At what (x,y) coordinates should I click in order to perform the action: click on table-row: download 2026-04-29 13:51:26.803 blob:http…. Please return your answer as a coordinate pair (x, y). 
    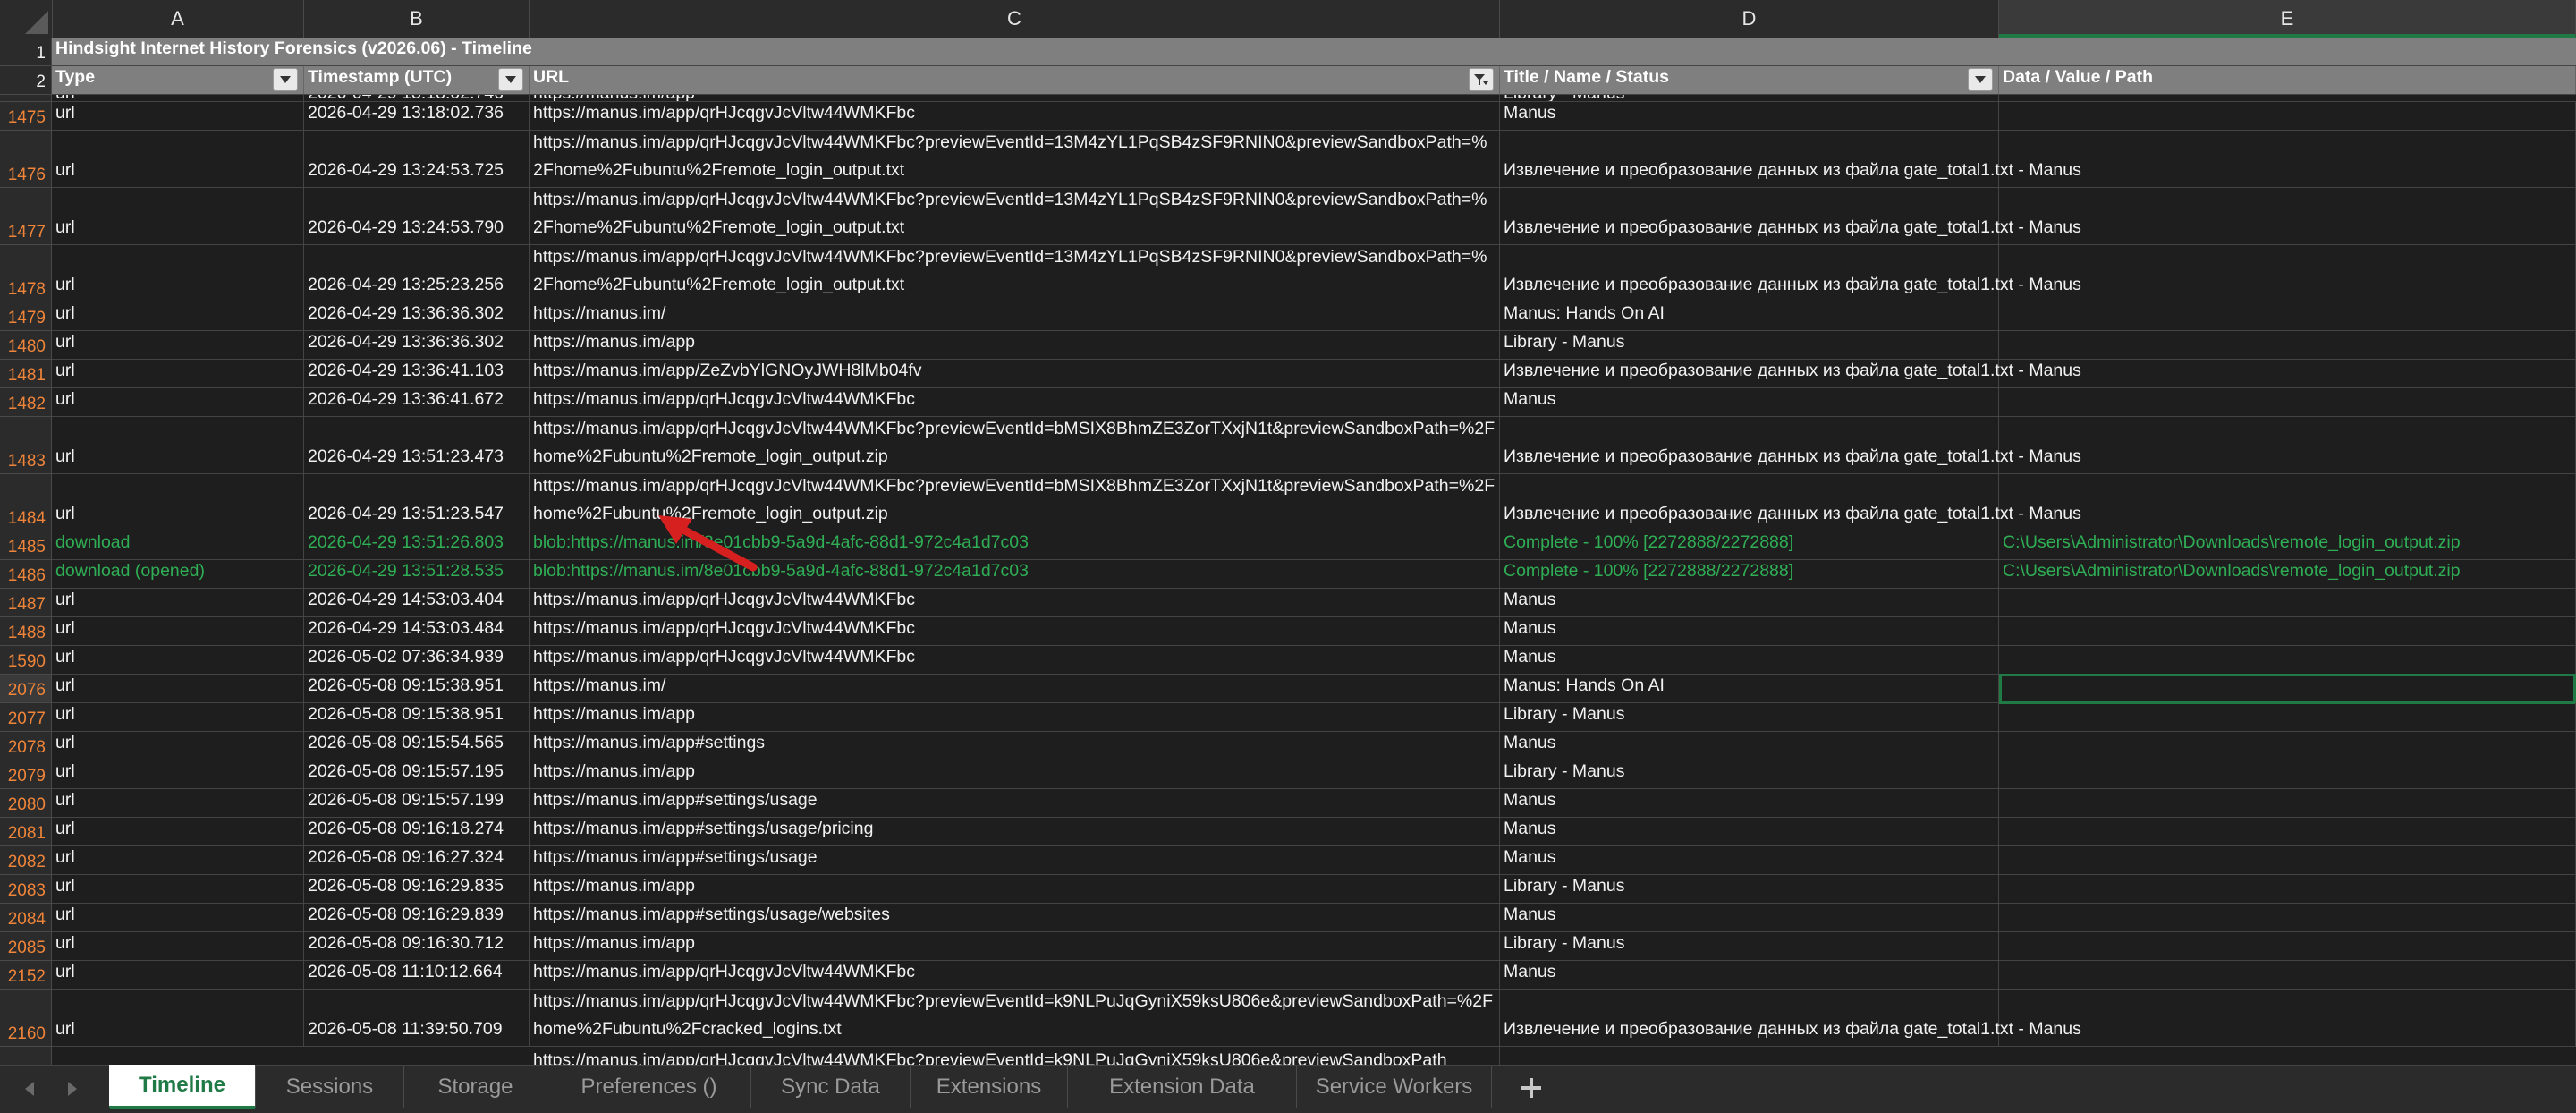
    Looking at the image, I should click on (1314, 545).